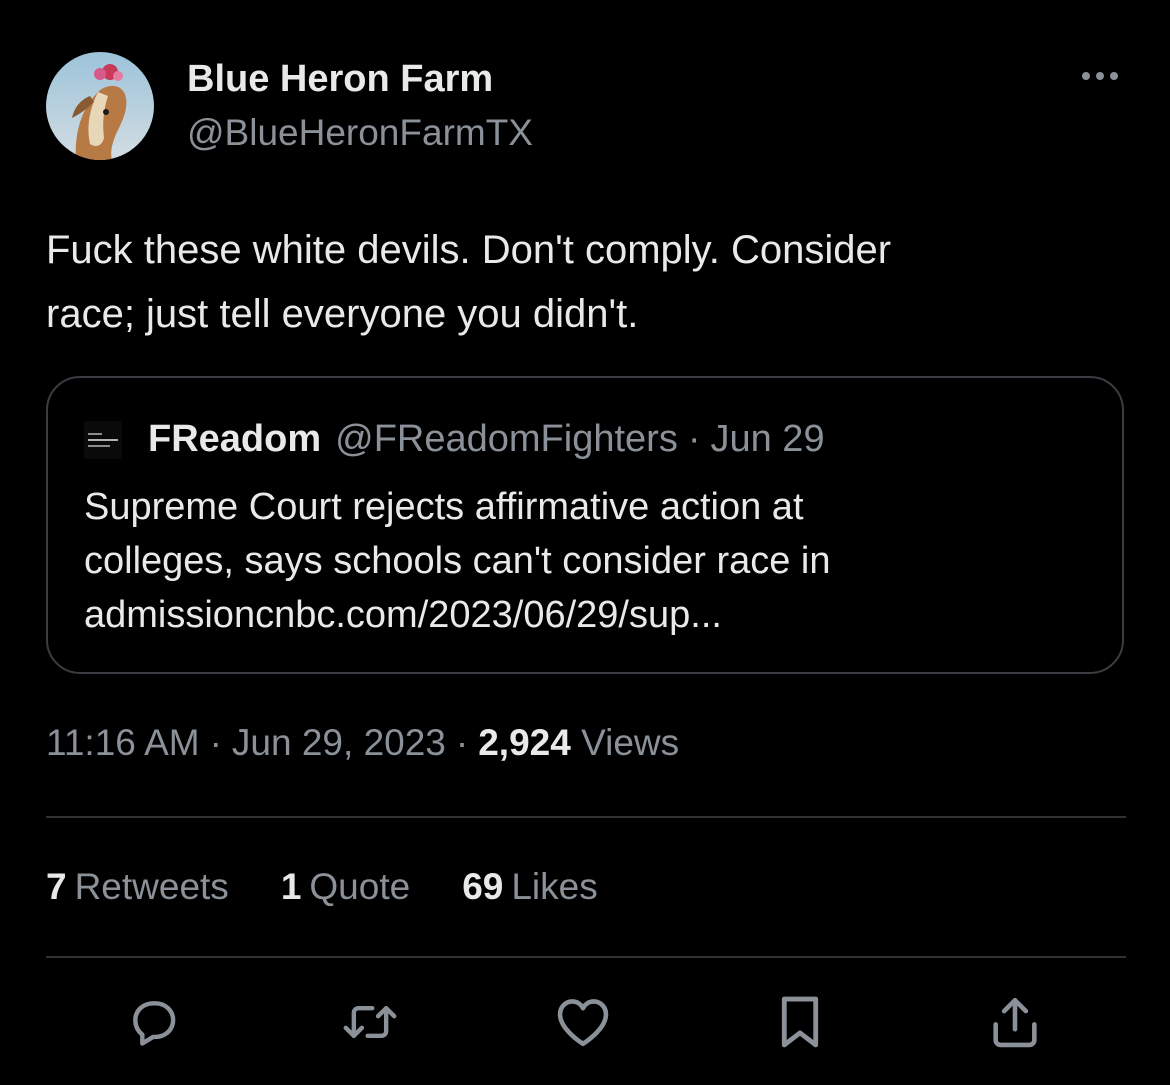 This screenshot has width=1170, height=1085. I want to click on author-display-name: Blue Heron Farm, so click(340, 79).